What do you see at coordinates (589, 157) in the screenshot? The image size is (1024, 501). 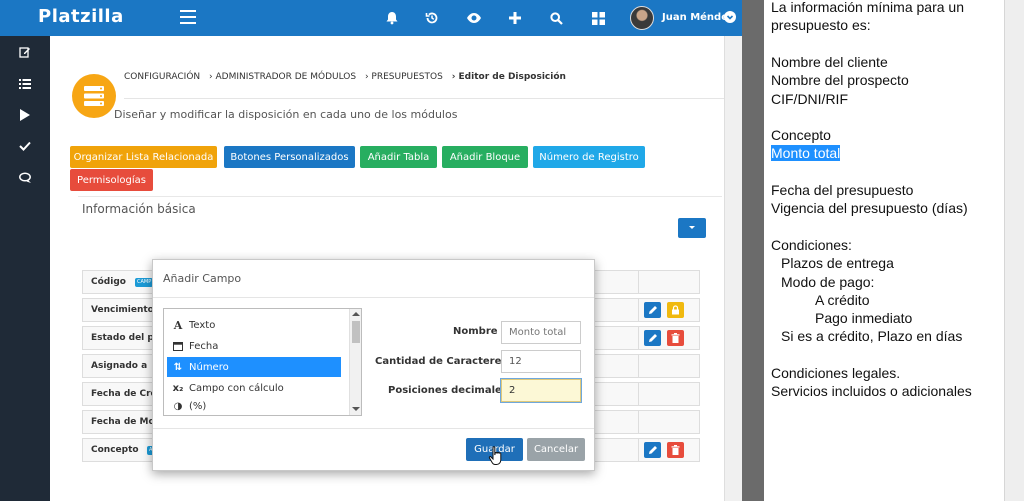 I see `record-number-button: Número de Registro` at bounding box center [589, 157].